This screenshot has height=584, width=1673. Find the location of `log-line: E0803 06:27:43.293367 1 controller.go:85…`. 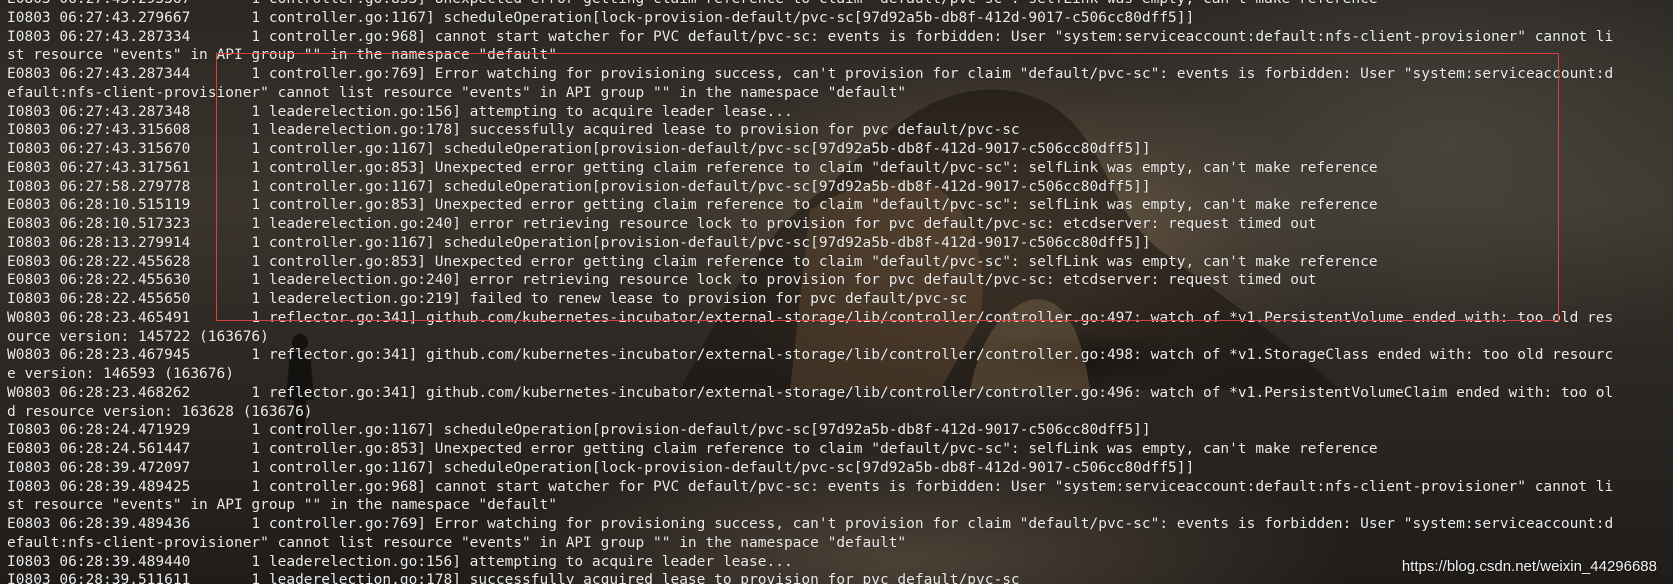

log-line: E0803 06:27:43.293367 1 controller.go:85… is located at coordinates (837, 4).